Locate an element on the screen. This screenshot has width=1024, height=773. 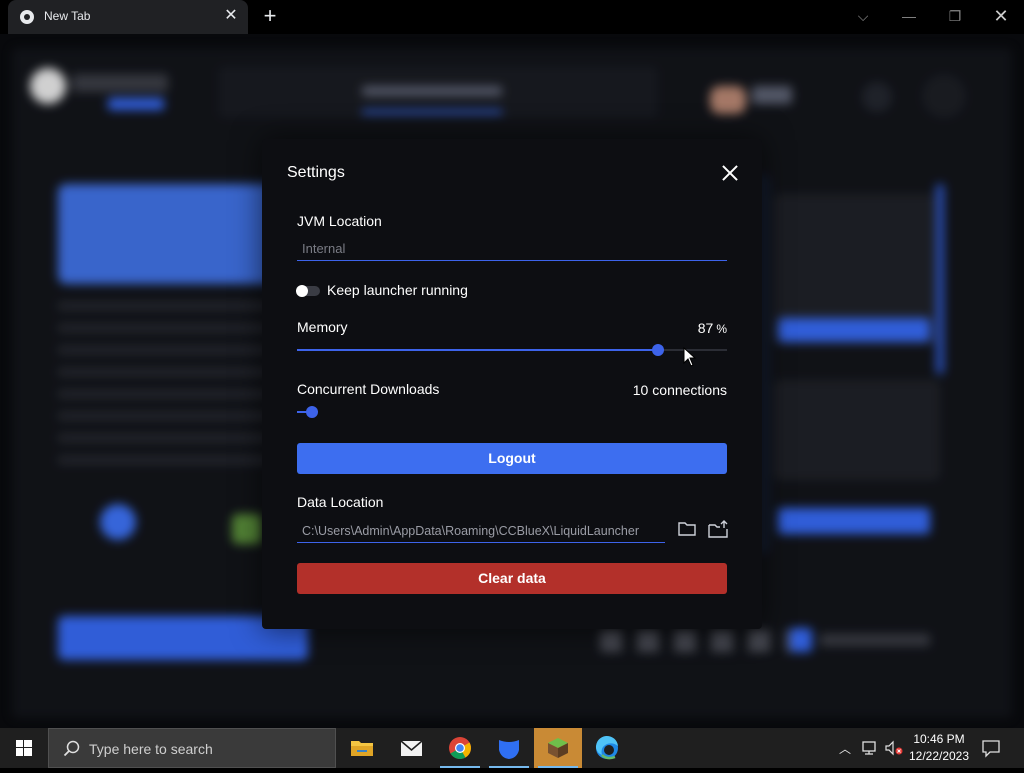
network-icon is located at coordinates (870, 748).